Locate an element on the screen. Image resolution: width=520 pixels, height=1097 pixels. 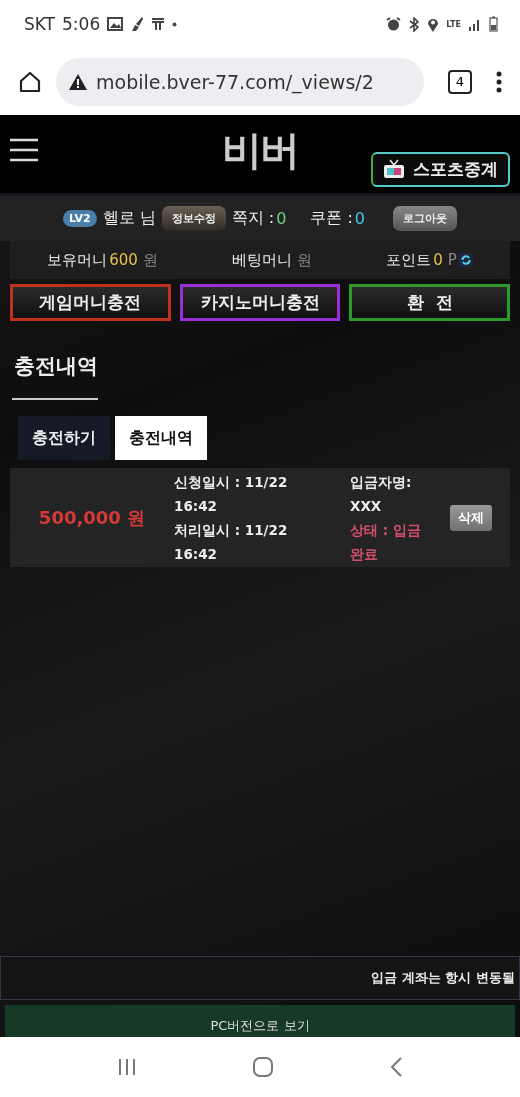
user-name: 헬로 님 is located at coordinates (129, 218).